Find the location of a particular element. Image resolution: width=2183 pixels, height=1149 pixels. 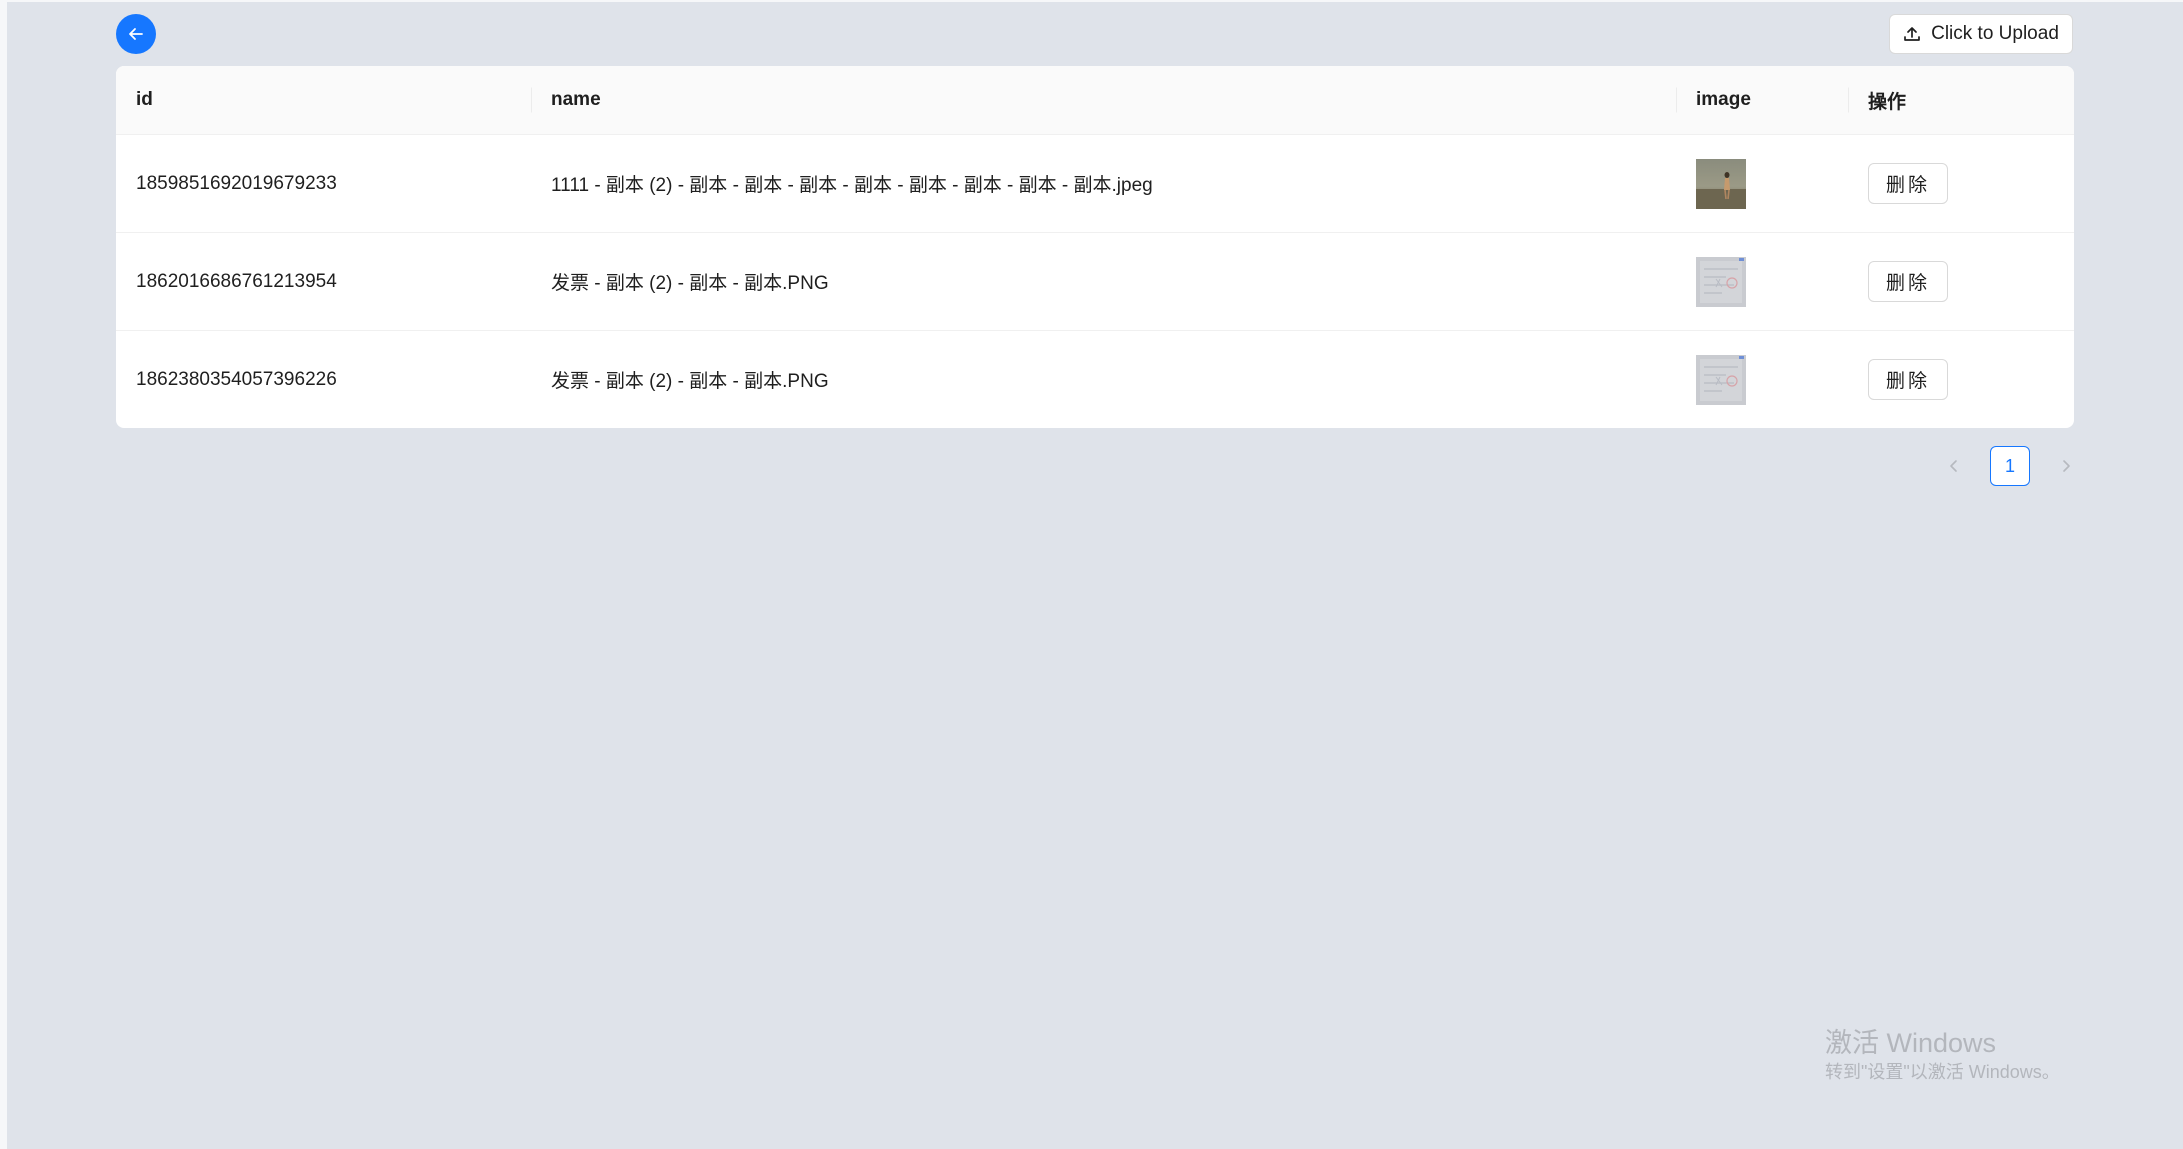

column-header-name: name is located at coordinates (1103, 100).